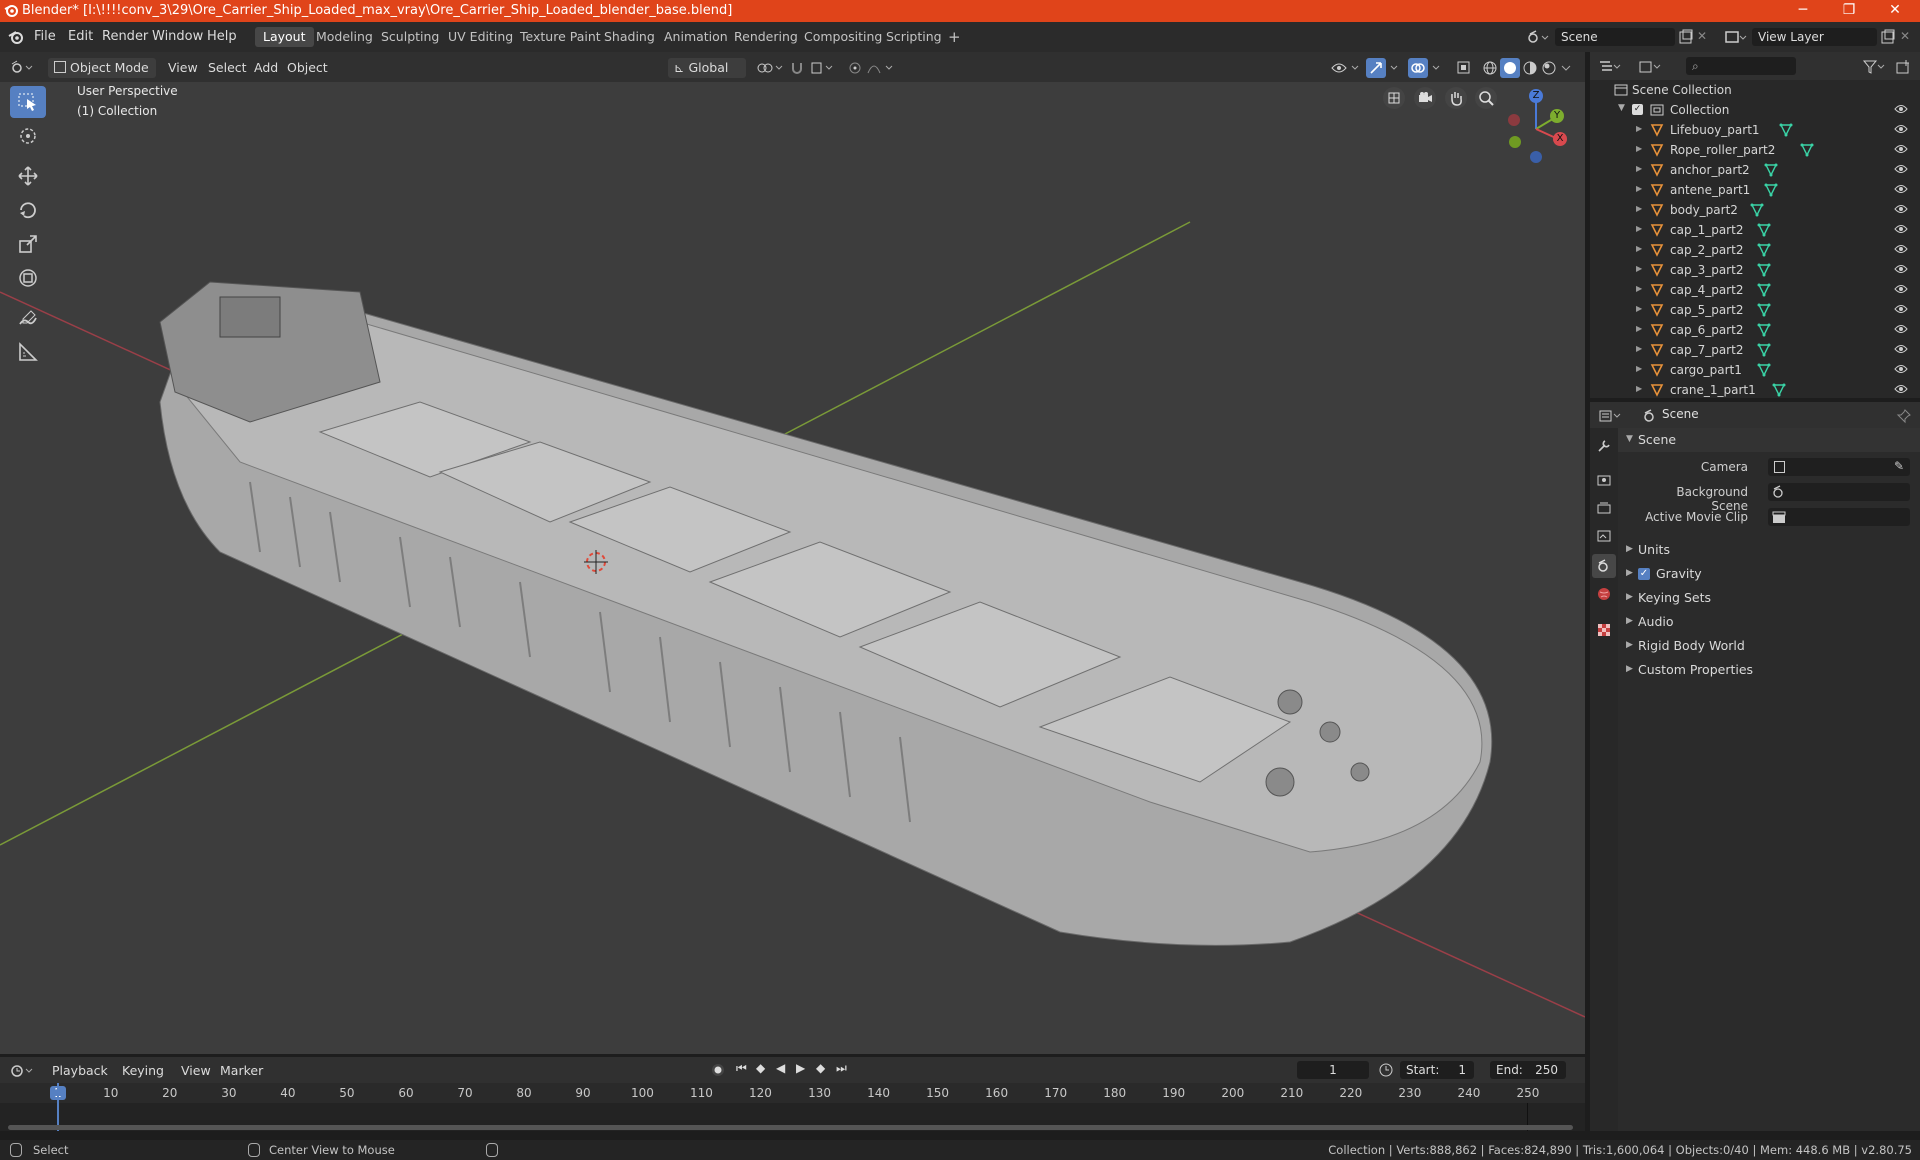 This screenshot has width=1920, height=1160. I want to click on custom-properties-panel-header: ▶ Custom Properties, so click(1769, 670).